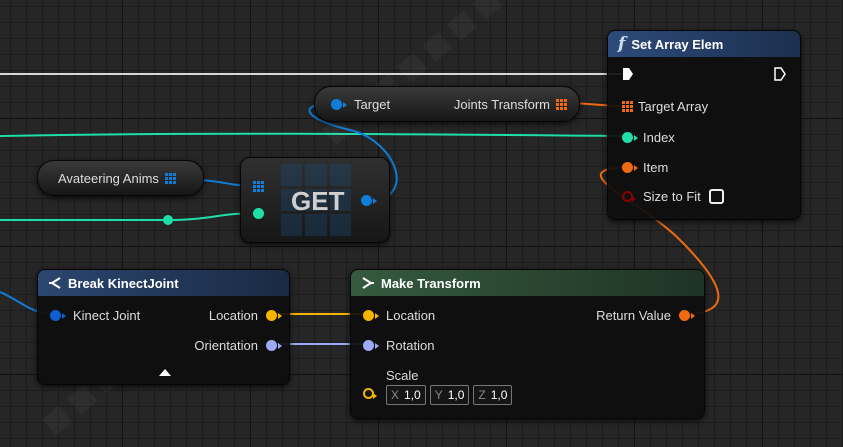 The image size is (843, 447). I want to click on pin-label: Item, so click(656, 167).